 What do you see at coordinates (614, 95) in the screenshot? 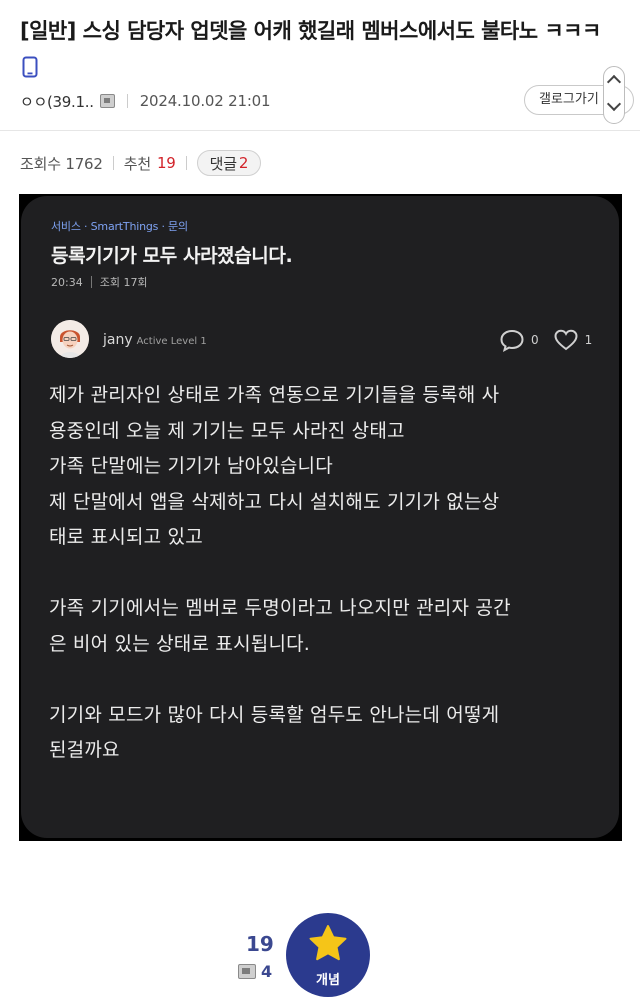
I see `scroll-up-down-icon` at bounding box center [614, 95].